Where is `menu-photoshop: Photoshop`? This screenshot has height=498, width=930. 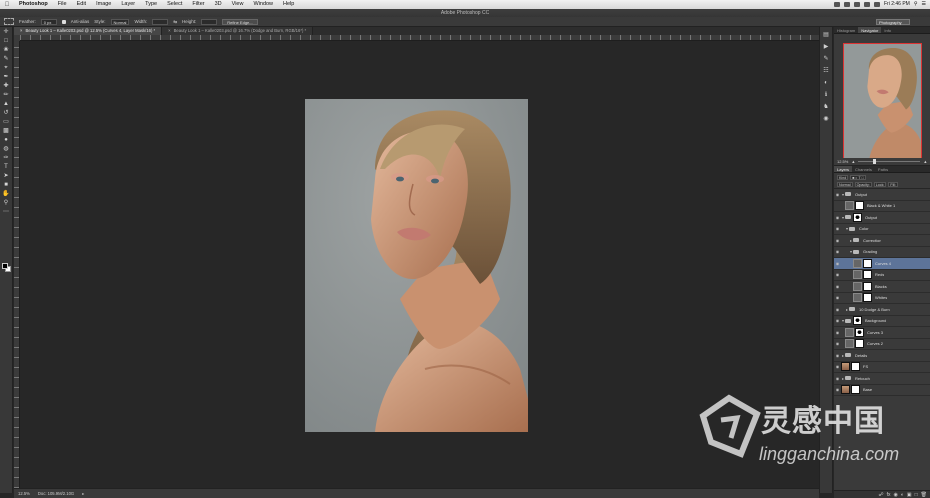 menu-photoshop: Photoshop is located at coordinates (33, 4).